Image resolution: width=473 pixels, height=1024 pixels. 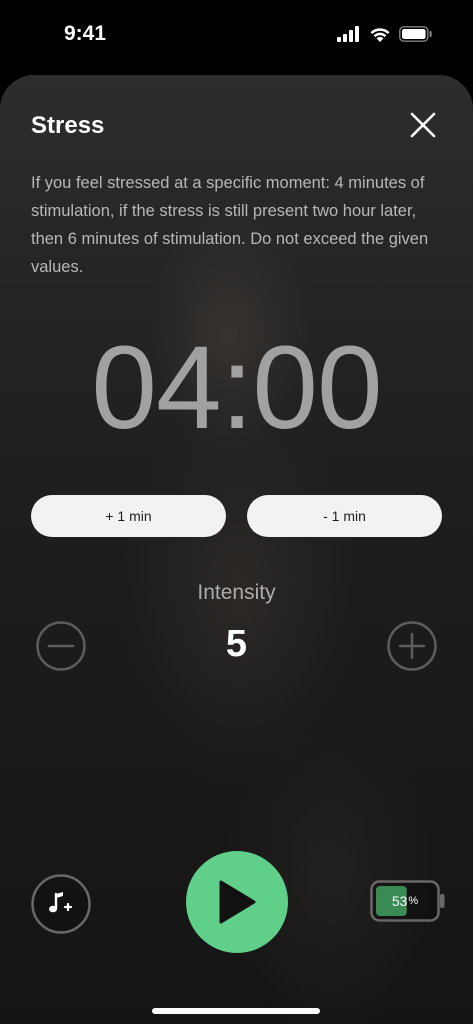 What do you see at coordinates (236, 388) in the screenshot?
I see `timer-display: 04:00` at bounding box center [236, 388].